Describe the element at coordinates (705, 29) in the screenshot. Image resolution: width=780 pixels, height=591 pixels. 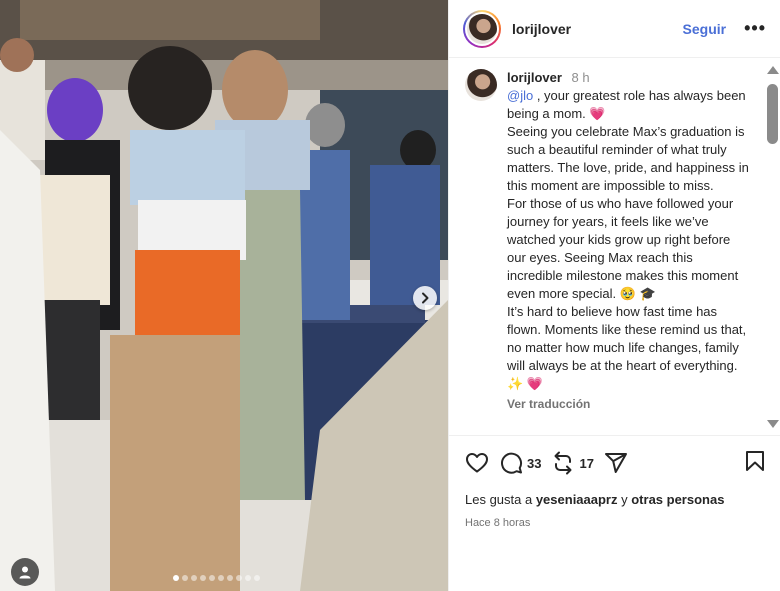
I see `follow-button: Seguir` at that location.